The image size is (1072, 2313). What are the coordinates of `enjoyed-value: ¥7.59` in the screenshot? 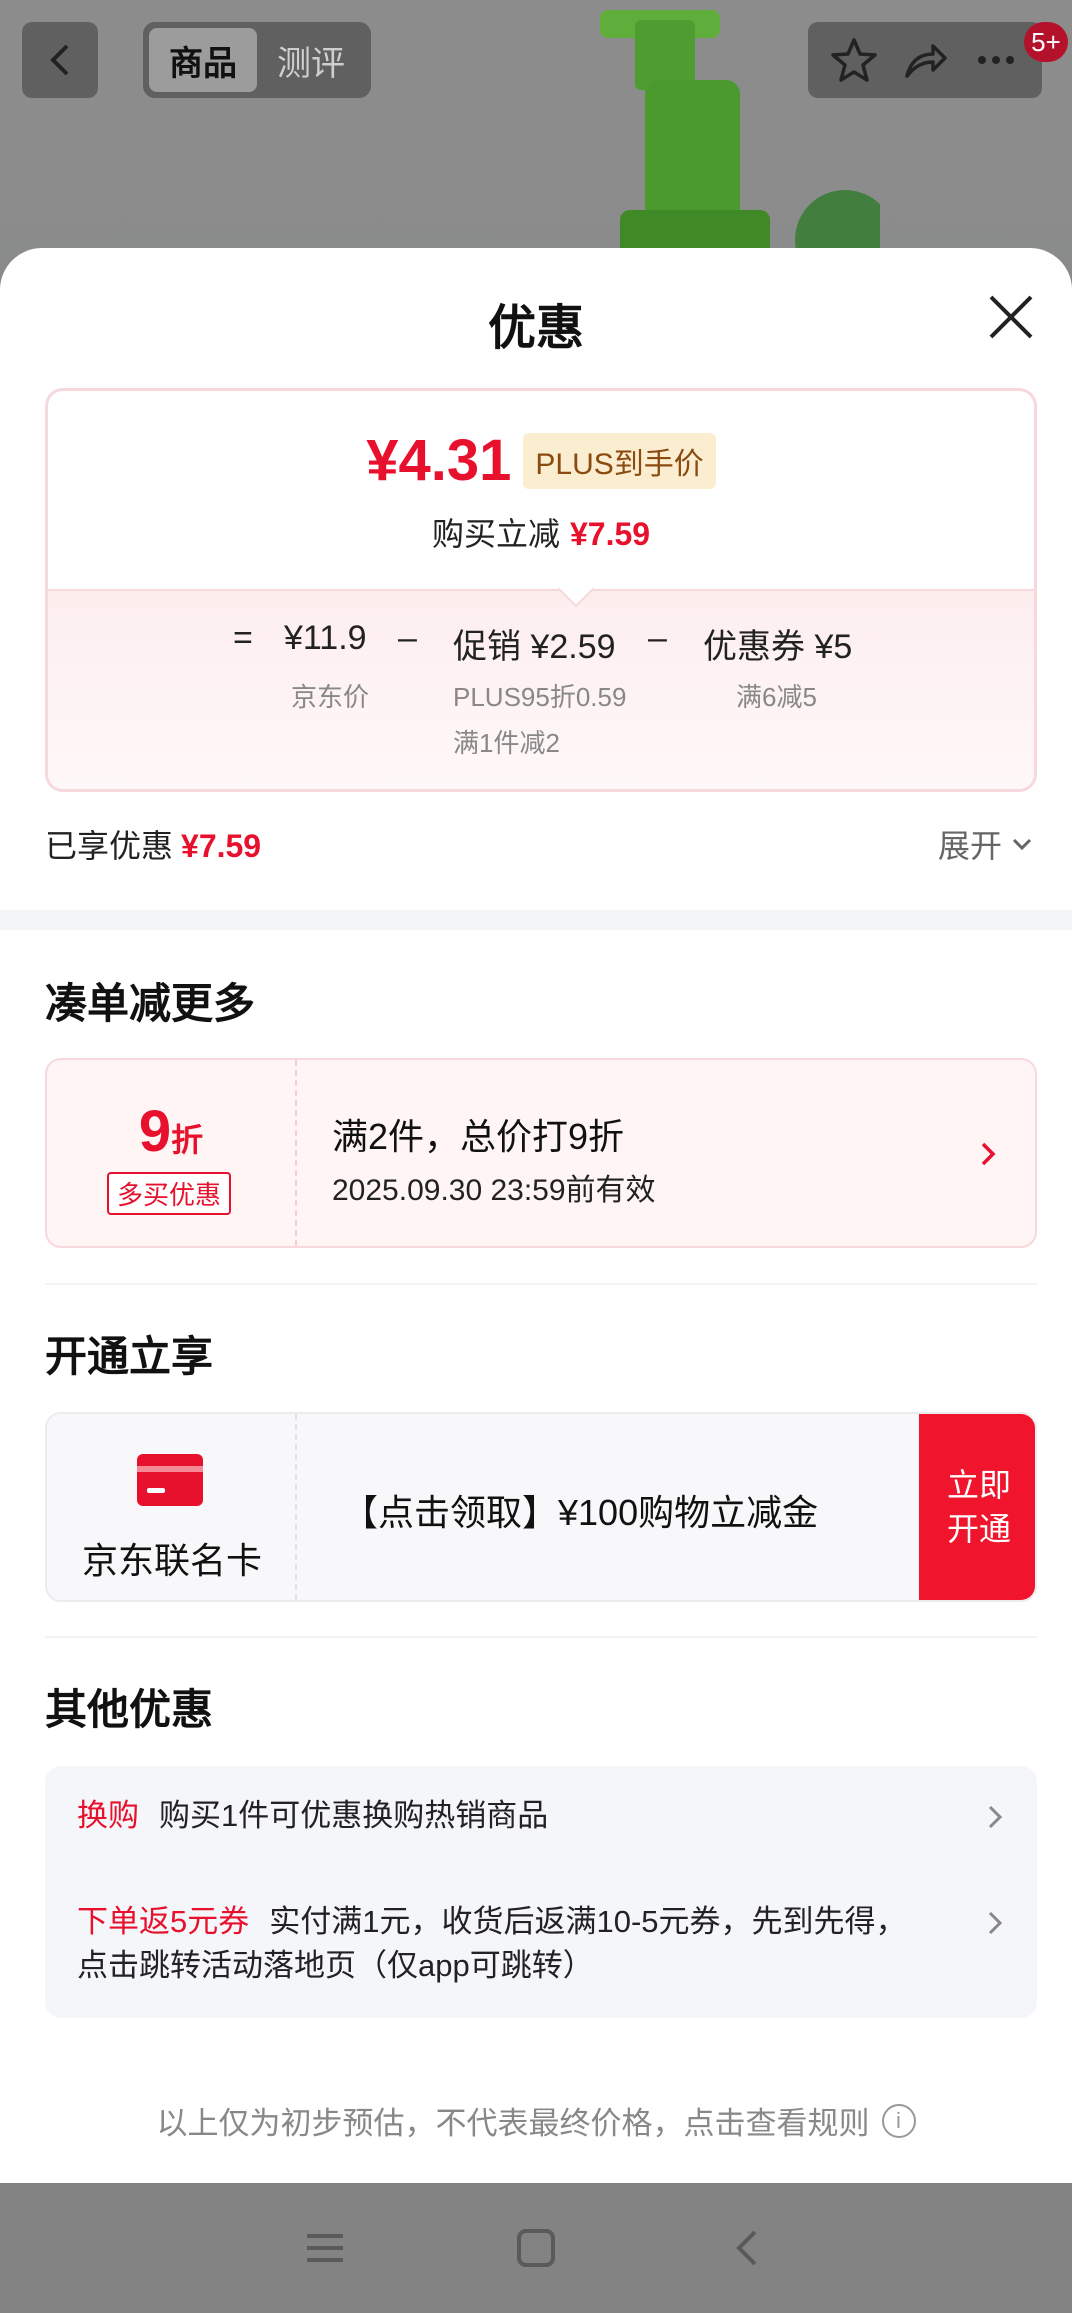 It's located at (221, 846).